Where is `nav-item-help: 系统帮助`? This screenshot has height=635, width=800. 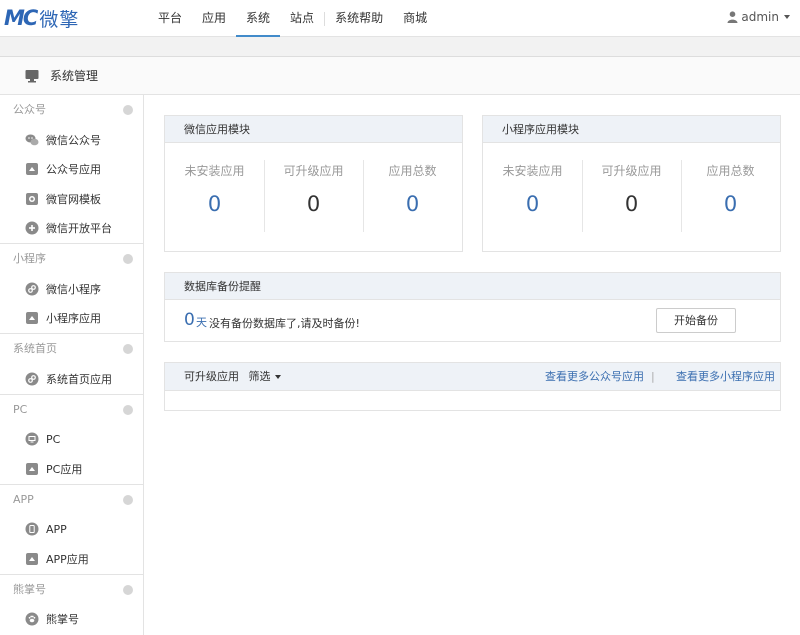 nav-item-help: 系统帮助 is located at coordinates (359, 18).